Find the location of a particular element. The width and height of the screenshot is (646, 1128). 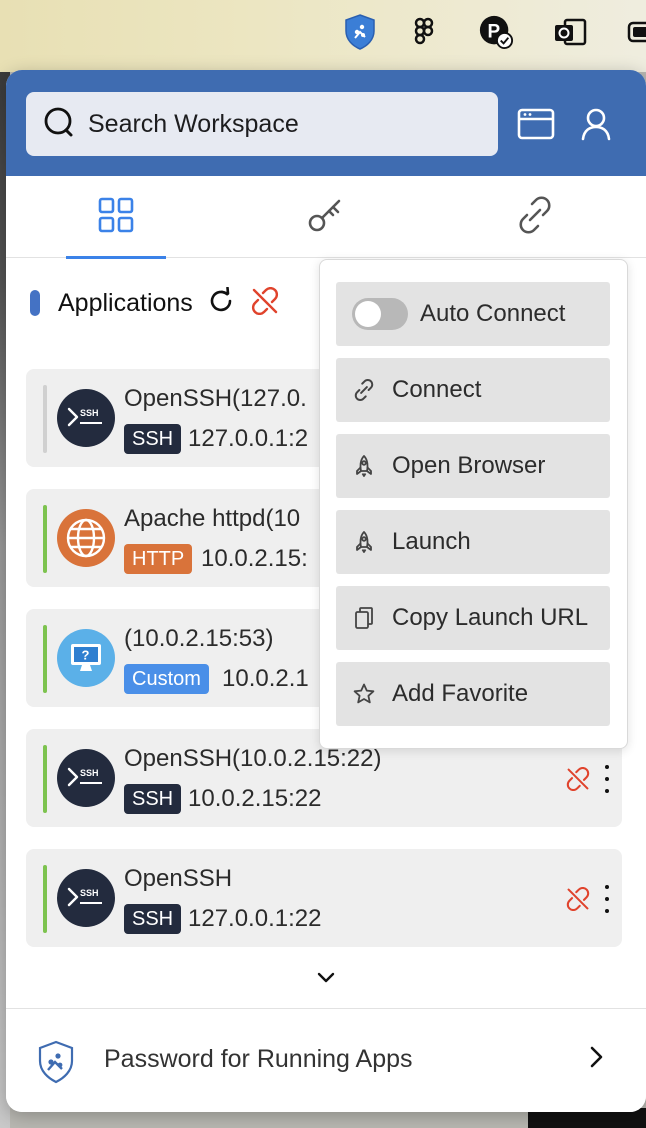

browser-window-icon is located at coordinates (536, 124).